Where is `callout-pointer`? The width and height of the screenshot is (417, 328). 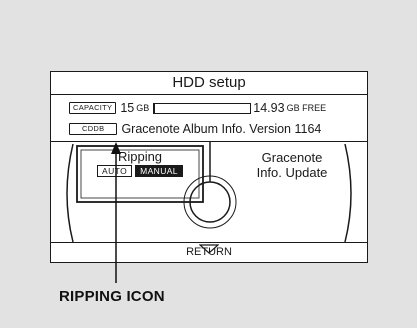 callout-pointer is located at coordinates (116, 212).